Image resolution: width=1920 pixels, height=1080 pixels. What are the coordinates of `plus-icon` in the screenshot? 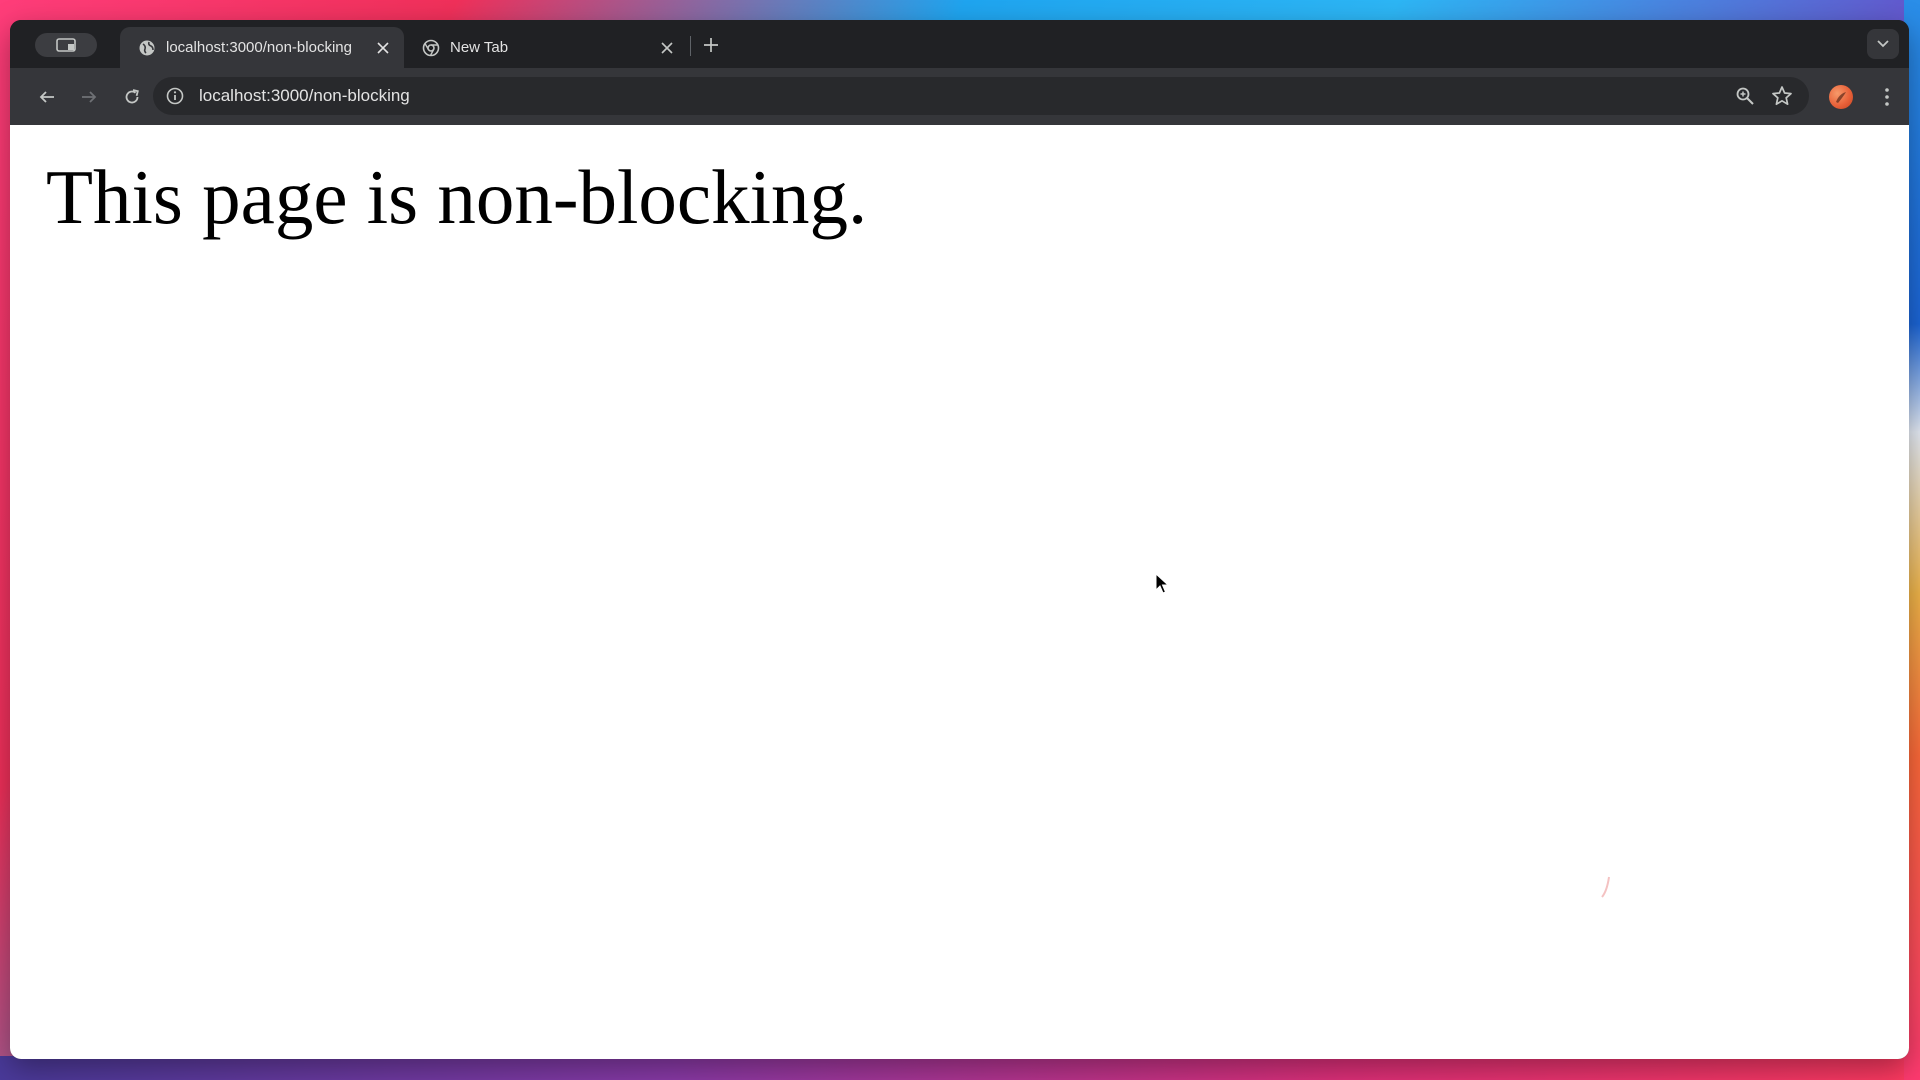 It's located at (711, 45).